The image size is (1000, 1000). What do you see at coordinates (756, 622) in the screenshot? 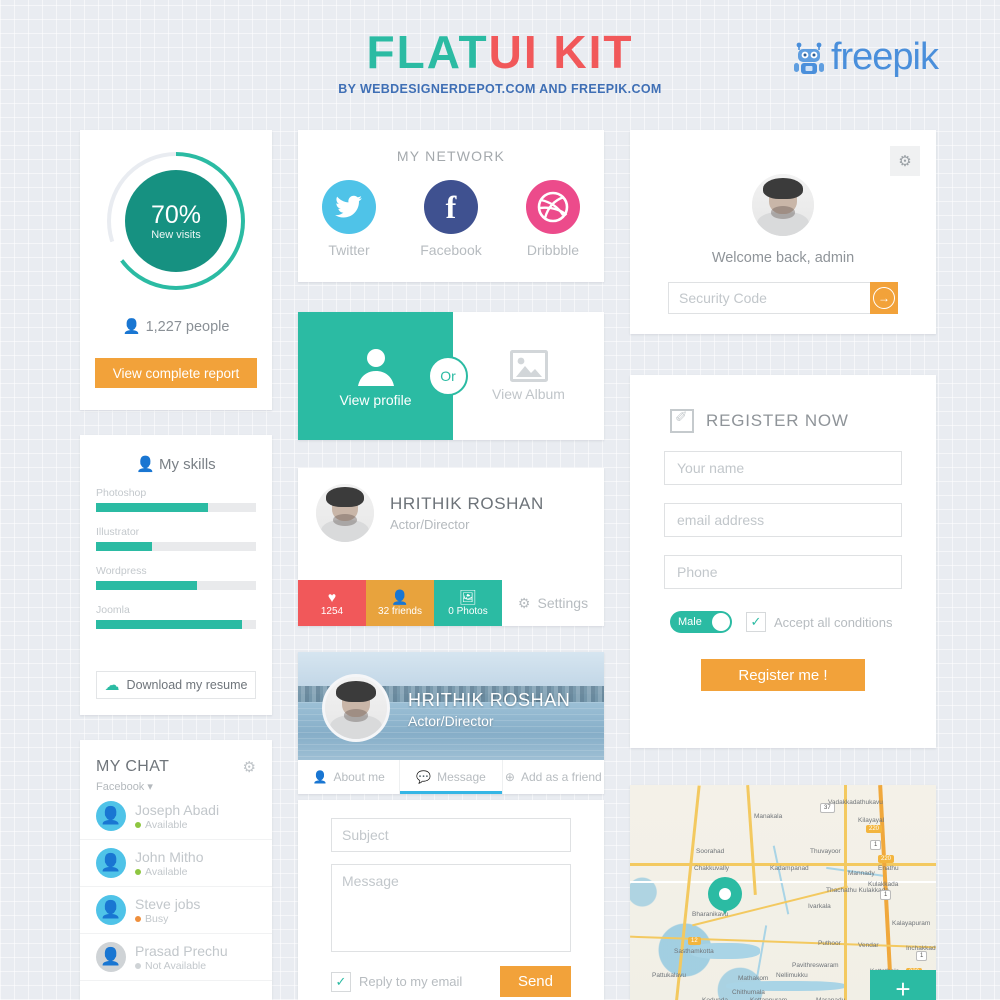
I see `accept-checkbox: ✓` at bounding box center [756, 622].